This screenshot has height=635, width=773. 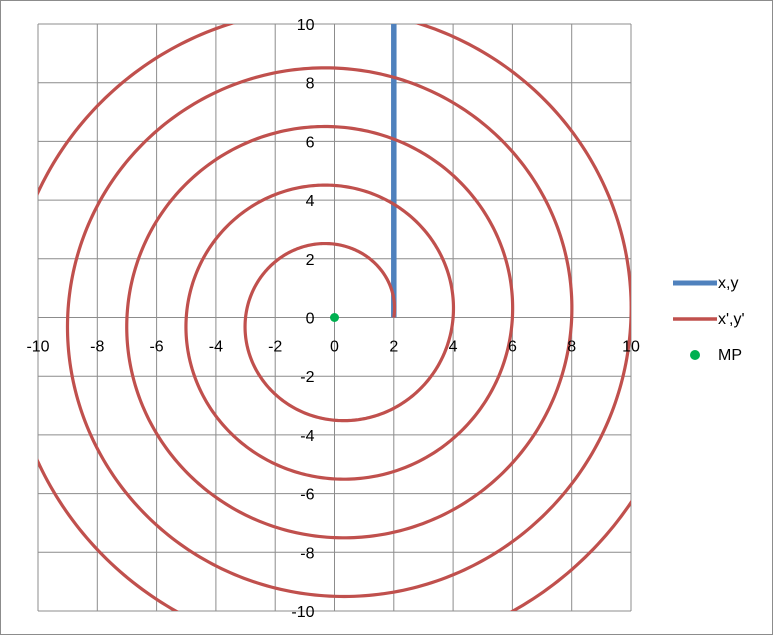 I want to click on y-tick-label: 0, so click(x=310, y=319).